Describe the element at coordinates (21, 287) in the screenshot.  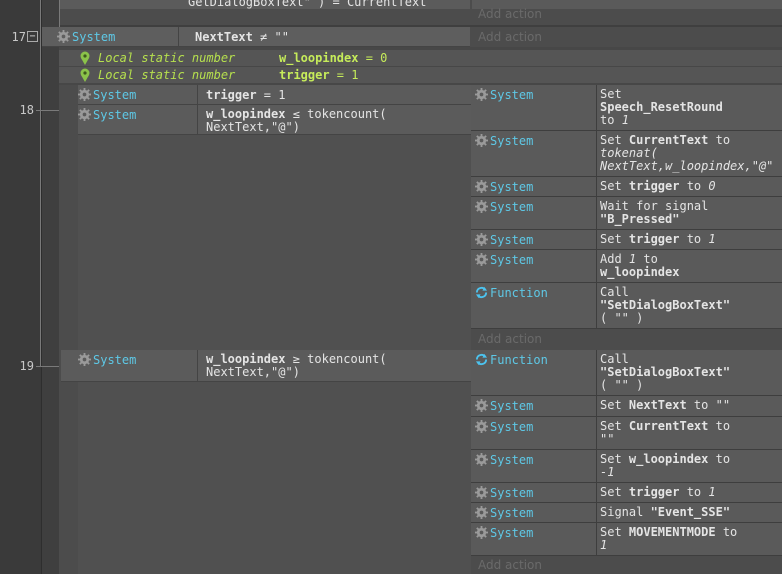
I see `line-gutter` at that location.